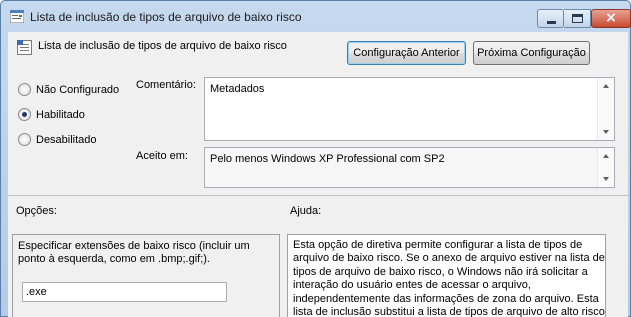 The width and height of the screenshot is (631, 317). Describe the element at coordinates (318, 195) in the screenshot. I see `section-divider` at that location.